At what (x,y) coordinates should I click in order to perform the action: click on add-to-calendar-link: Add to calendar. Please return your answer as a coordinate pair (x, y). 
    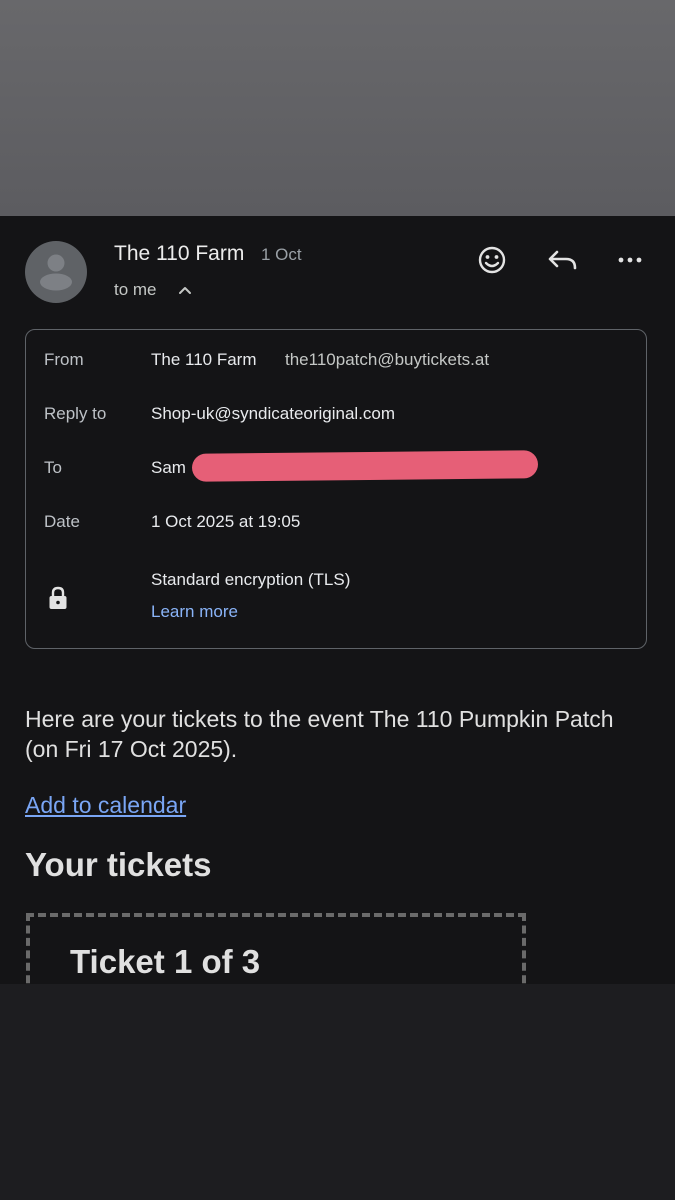
    Looking at the image, I should click on (105, 805).